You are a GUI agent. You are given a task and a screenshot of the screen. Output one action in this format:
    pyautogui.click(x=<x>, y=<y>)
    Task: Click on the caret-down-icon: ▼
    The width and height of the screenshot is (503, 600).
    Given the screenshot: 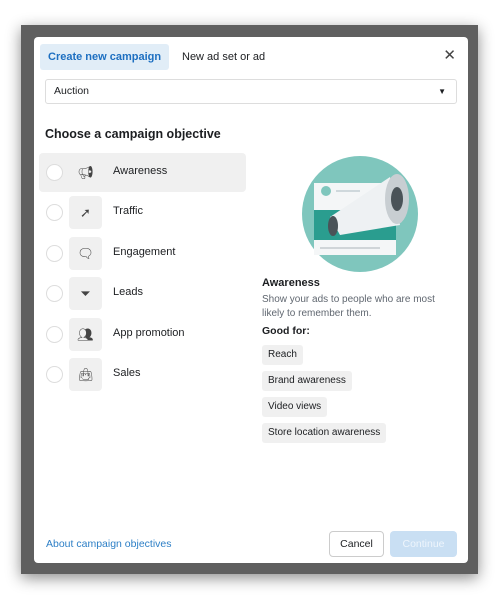 What is the action you would take?
    pyautogui.click(x=442, y=91)
    